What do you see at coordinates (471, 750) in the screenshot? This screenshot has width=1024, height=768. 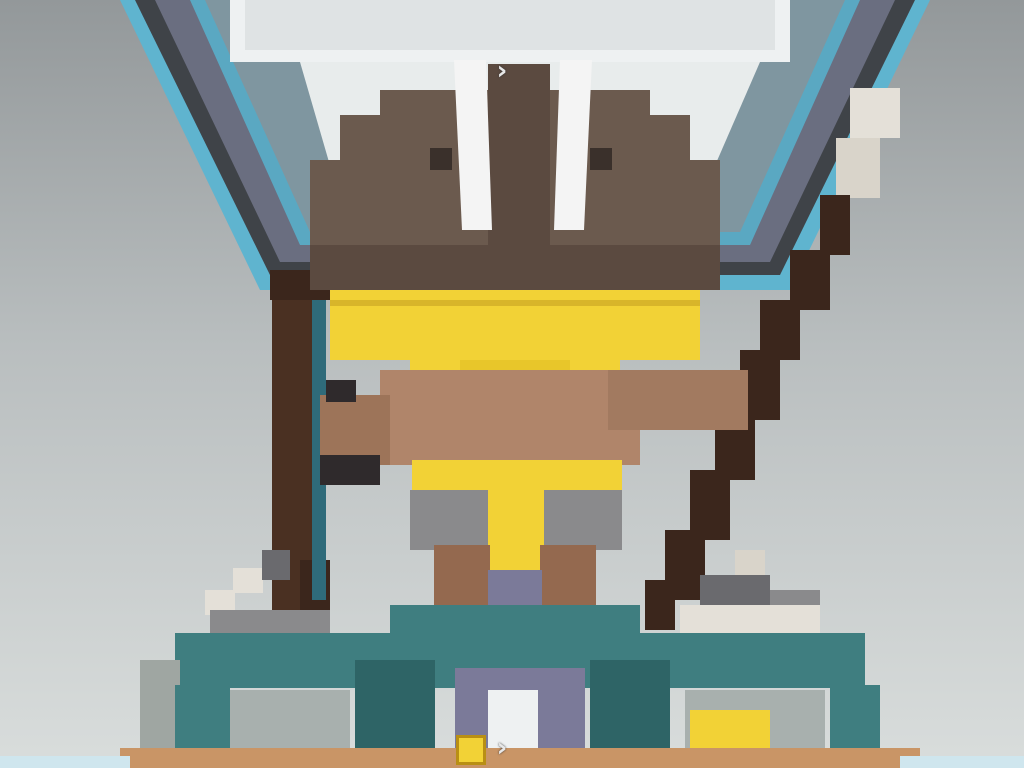 I see `hotbar-item-gold-block` at bounding box center [471, 750].